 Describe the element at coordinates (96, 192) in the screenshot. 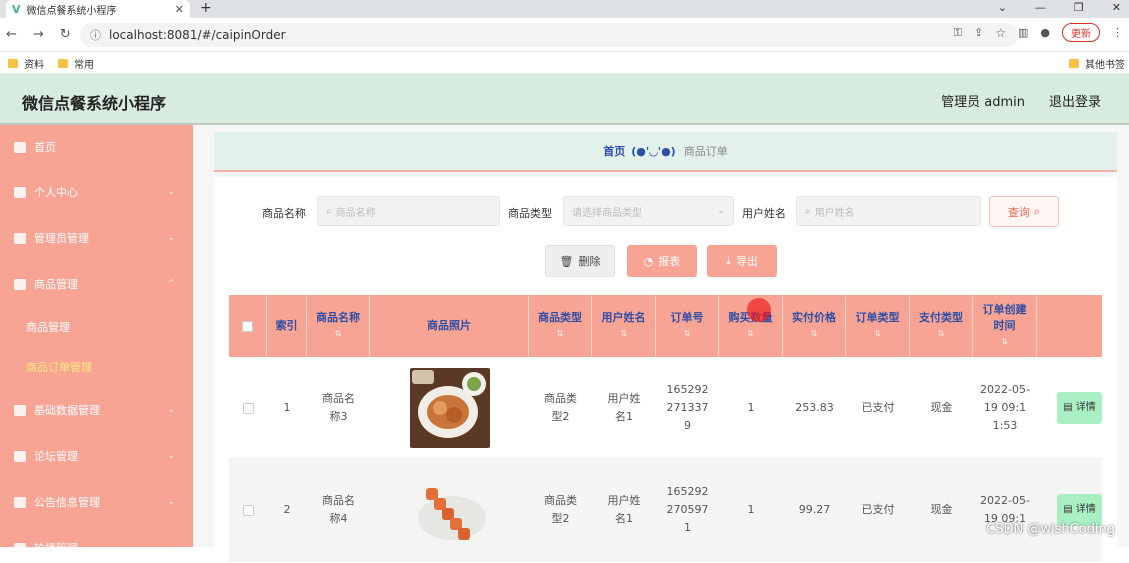

I see `sidebar-item-profile: 个人中心 ⌄` at that location.